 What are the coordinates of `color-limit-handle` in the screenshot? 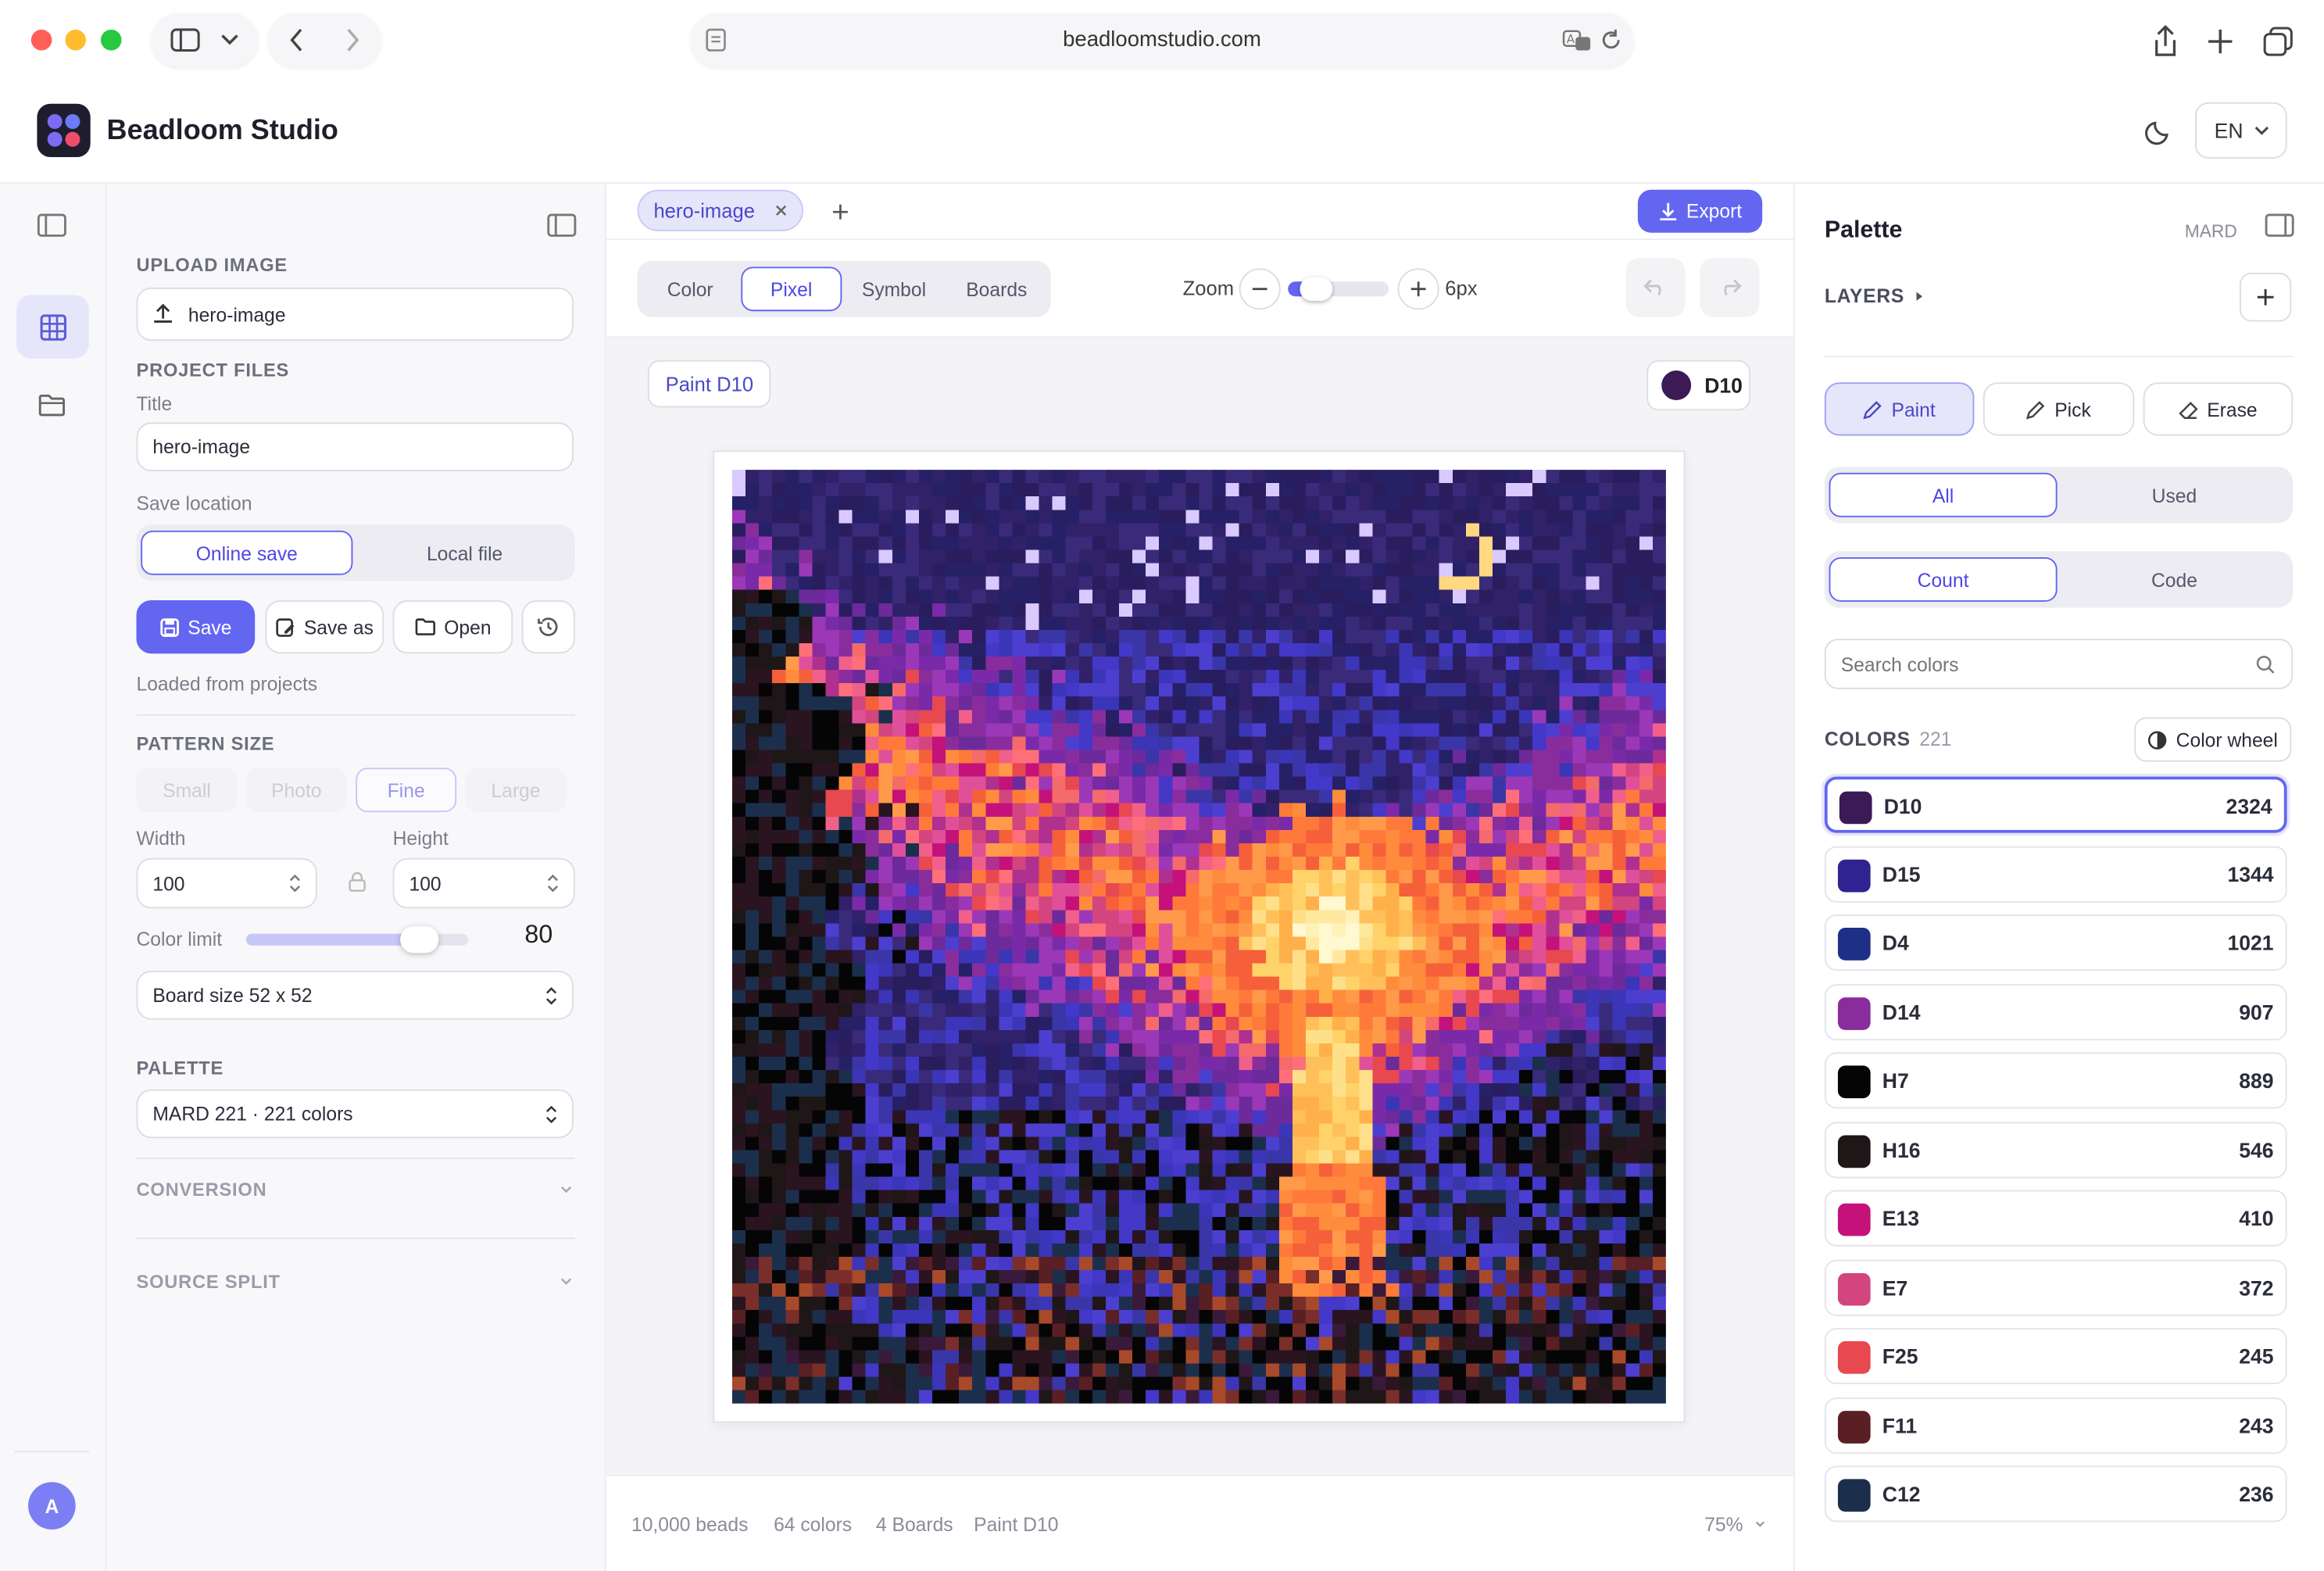 It's located at (419, 940).